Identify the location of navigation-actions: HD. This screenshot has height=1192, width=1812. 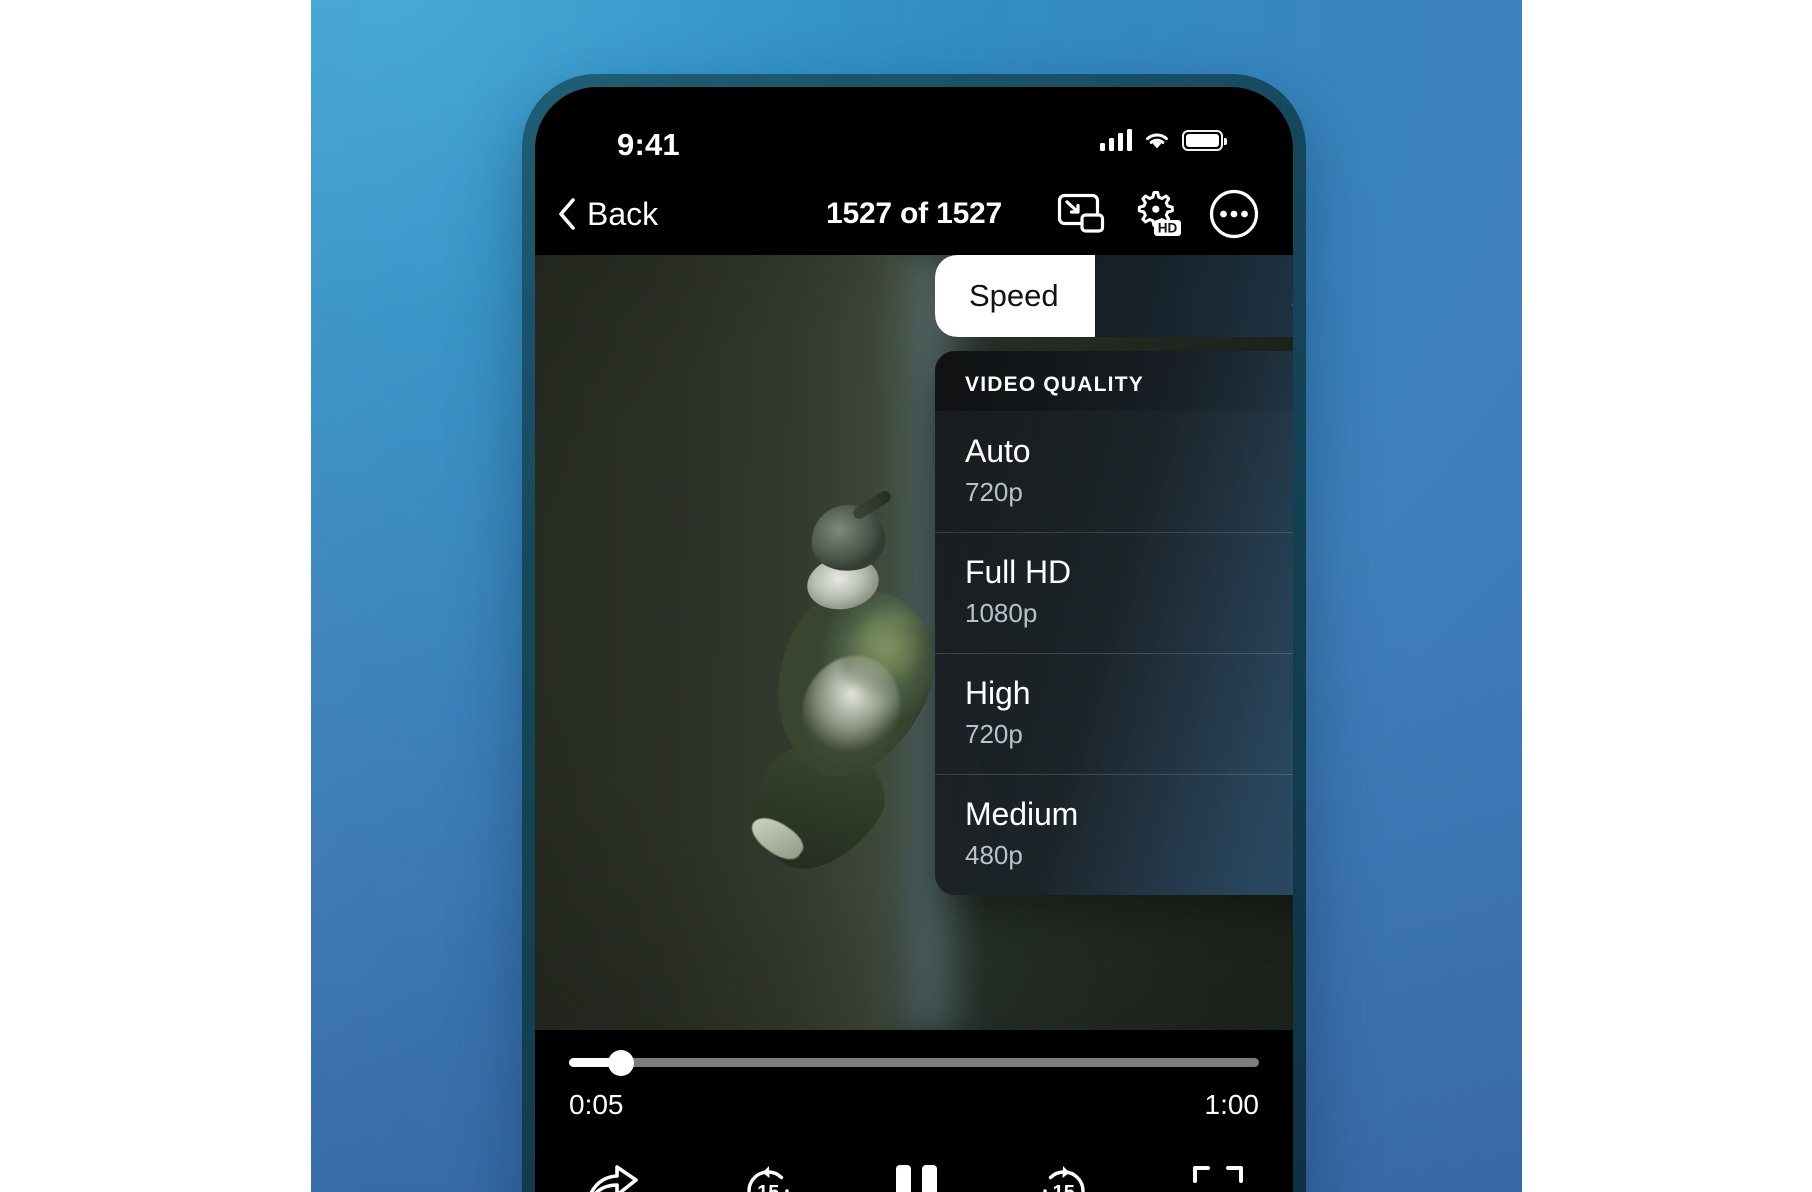
(1158, 214).